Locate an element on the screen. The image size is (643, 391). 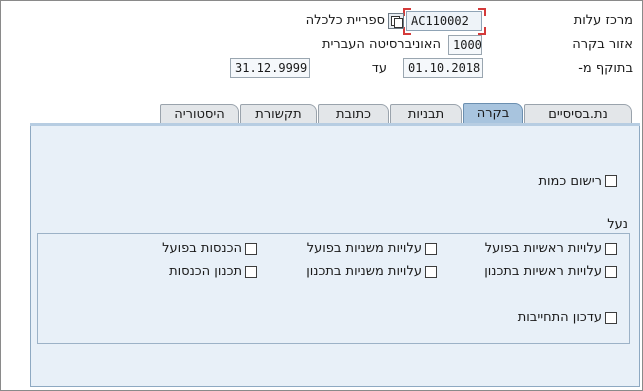
tab-basic-data: נת.בסיסיים is located at coordinates (578, 114).